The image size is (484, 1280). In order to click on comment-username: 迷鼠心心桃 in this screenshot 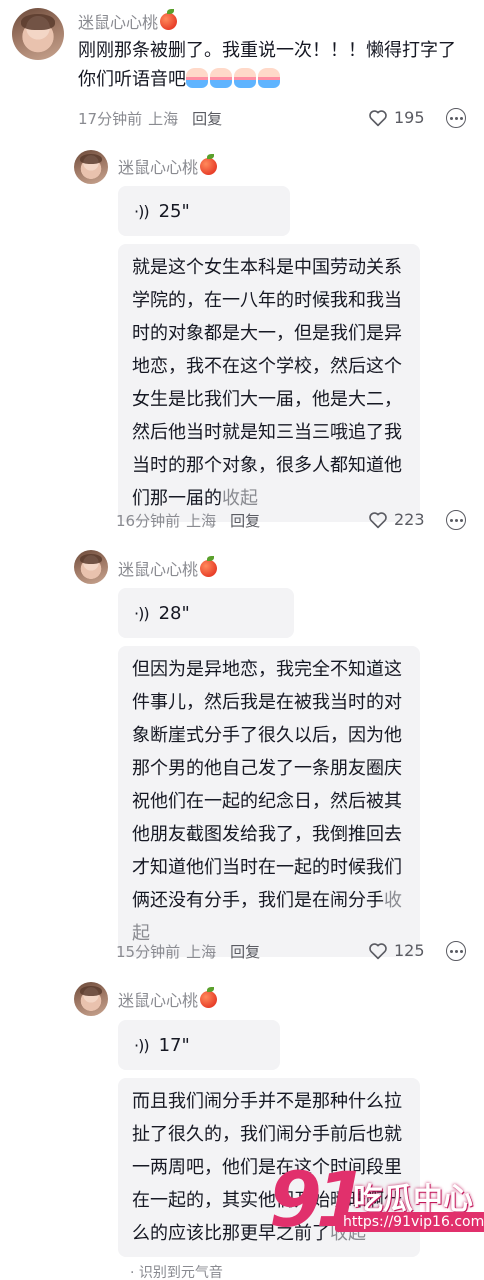, I will do `click(128, 21)`.